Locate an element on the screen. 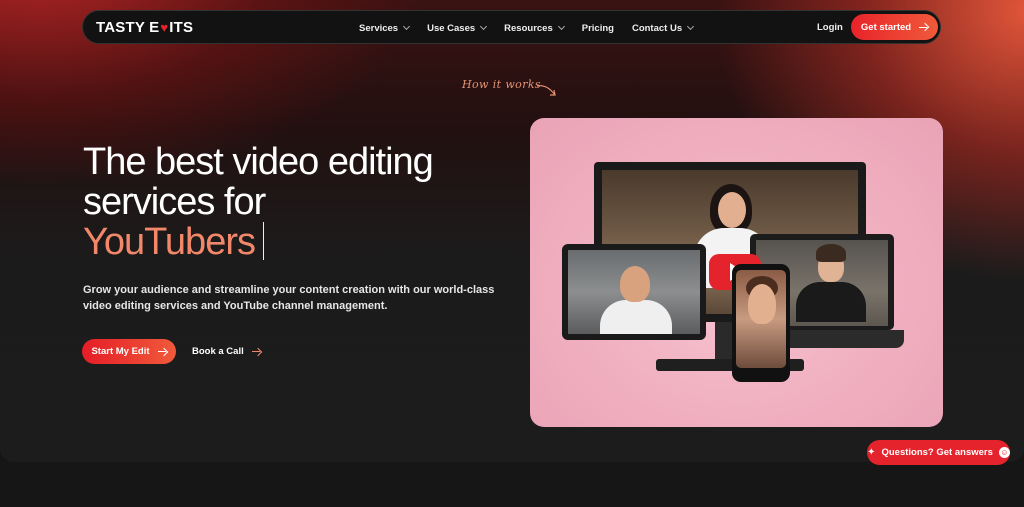  curved-arrow-icon is located at coordinates (546, 90).